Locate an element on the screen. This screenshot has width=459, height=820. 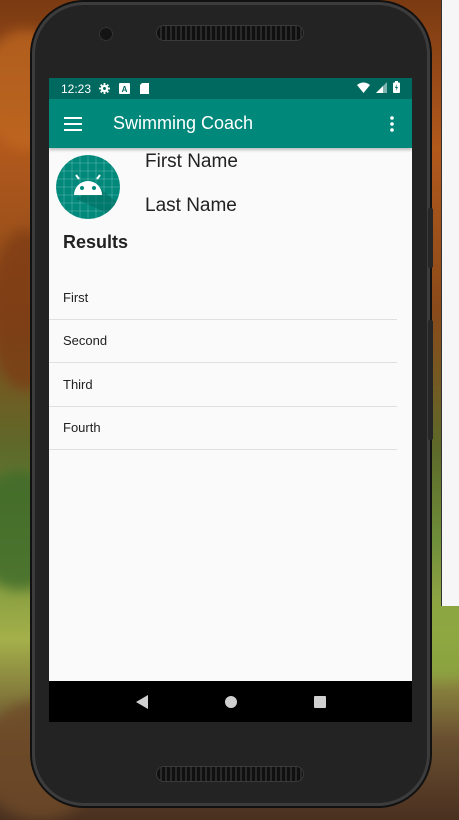
home-icon is located at coordinates (231, 702).